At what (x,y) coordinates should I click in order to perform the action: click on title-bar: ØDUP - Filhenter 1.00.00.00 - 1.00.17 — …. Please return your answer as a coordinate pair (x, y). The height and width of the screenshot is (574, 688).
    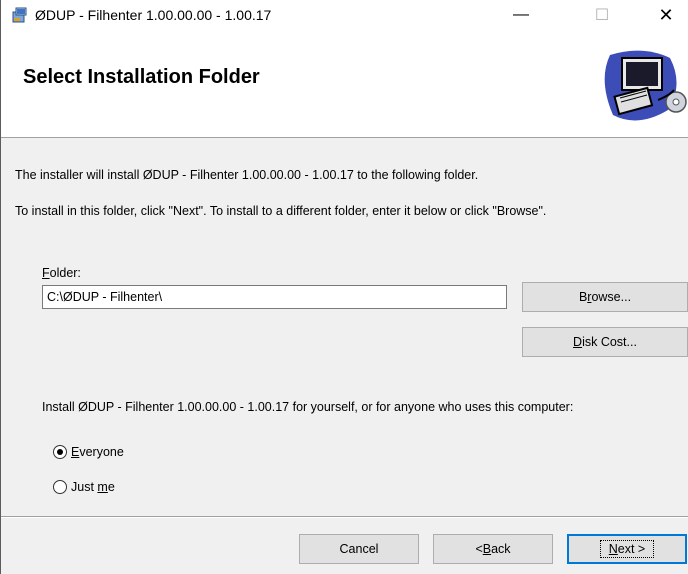
    Looking at the image, I should click on (344, 15).